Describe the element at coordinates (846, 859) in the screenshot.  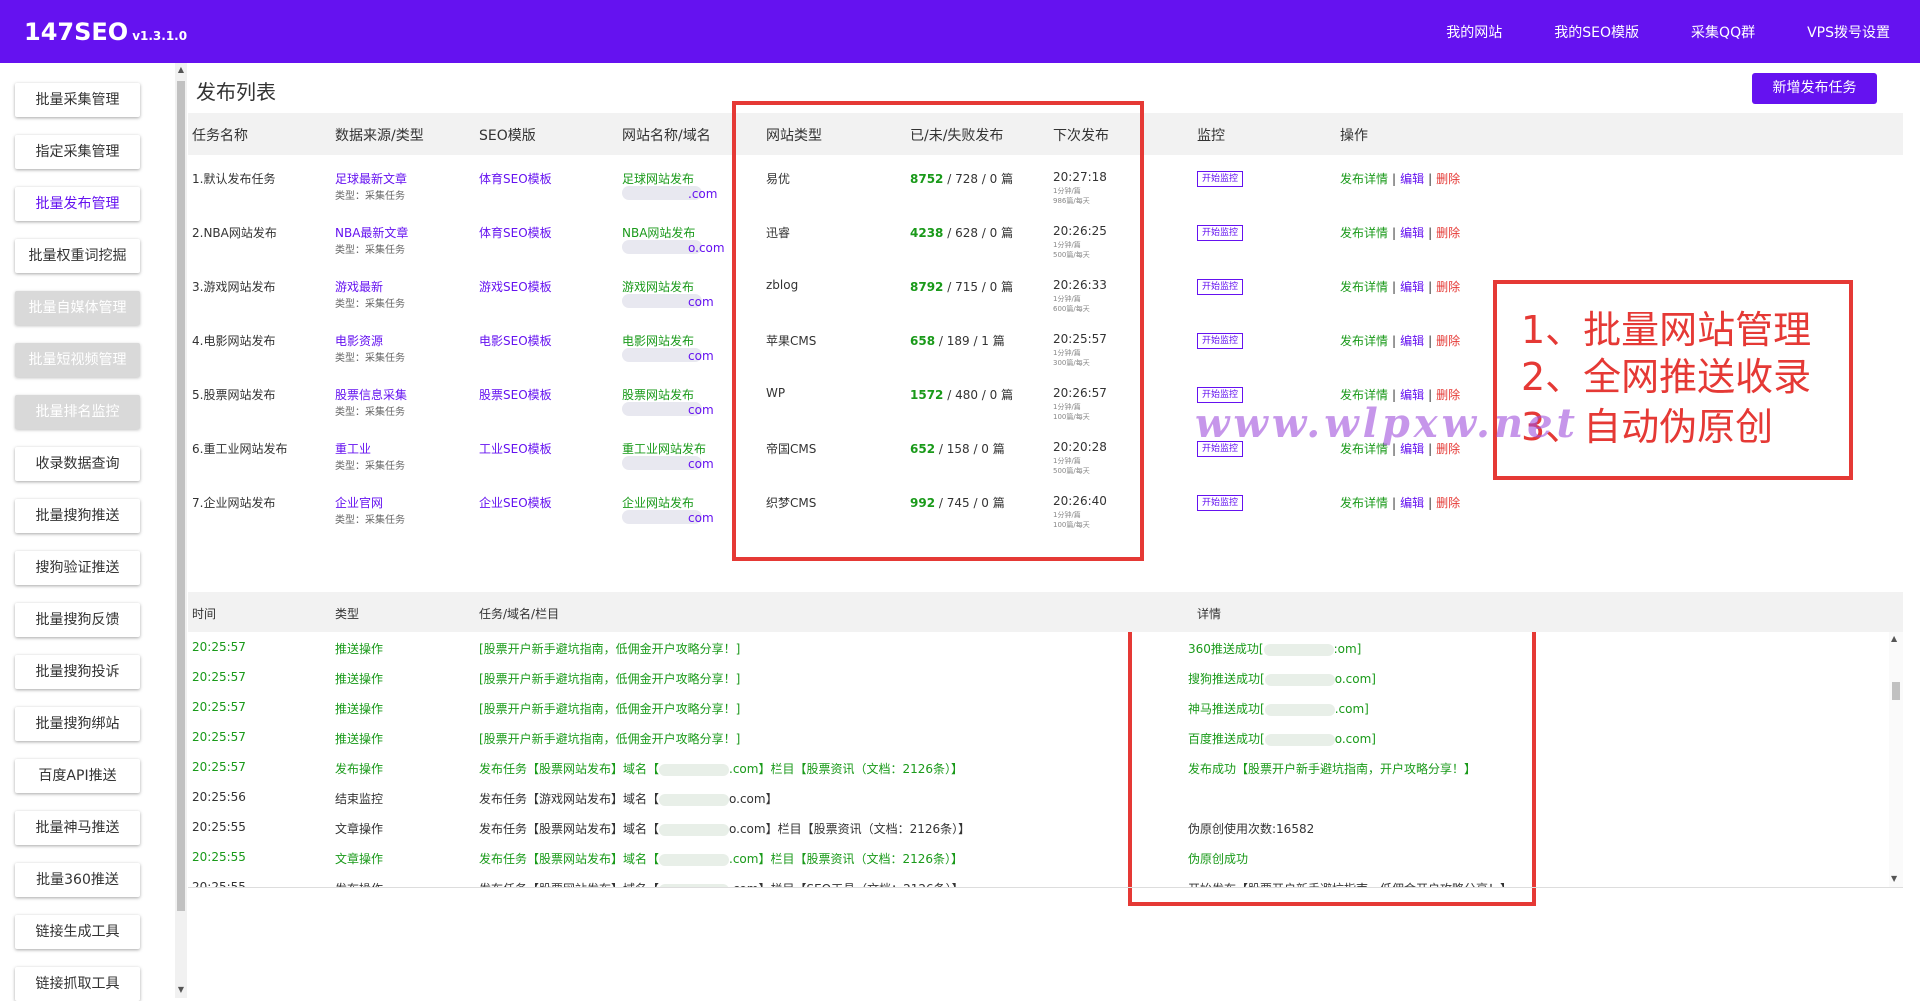
I see `log-task-suffix: .com】栏目【股票资讯（文档：2126条）】` at that location.